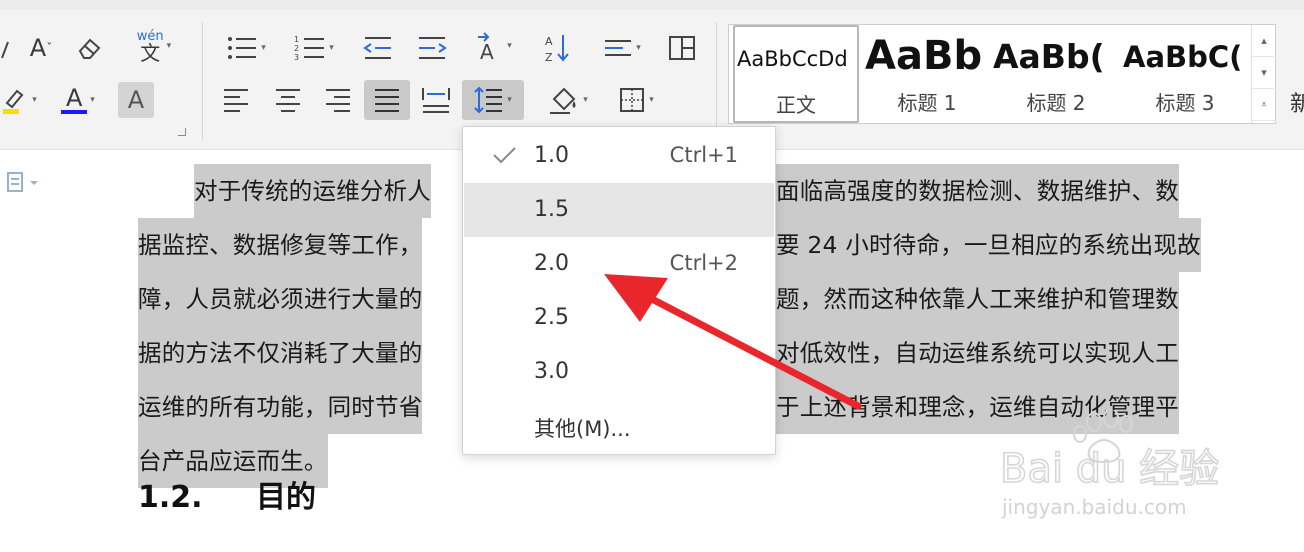 The height and width of the screenshot is (552, 1304). Describe the element at coordinates (551, 155) in the screenshot. I see `menu-item-value: 1.0` at that location.